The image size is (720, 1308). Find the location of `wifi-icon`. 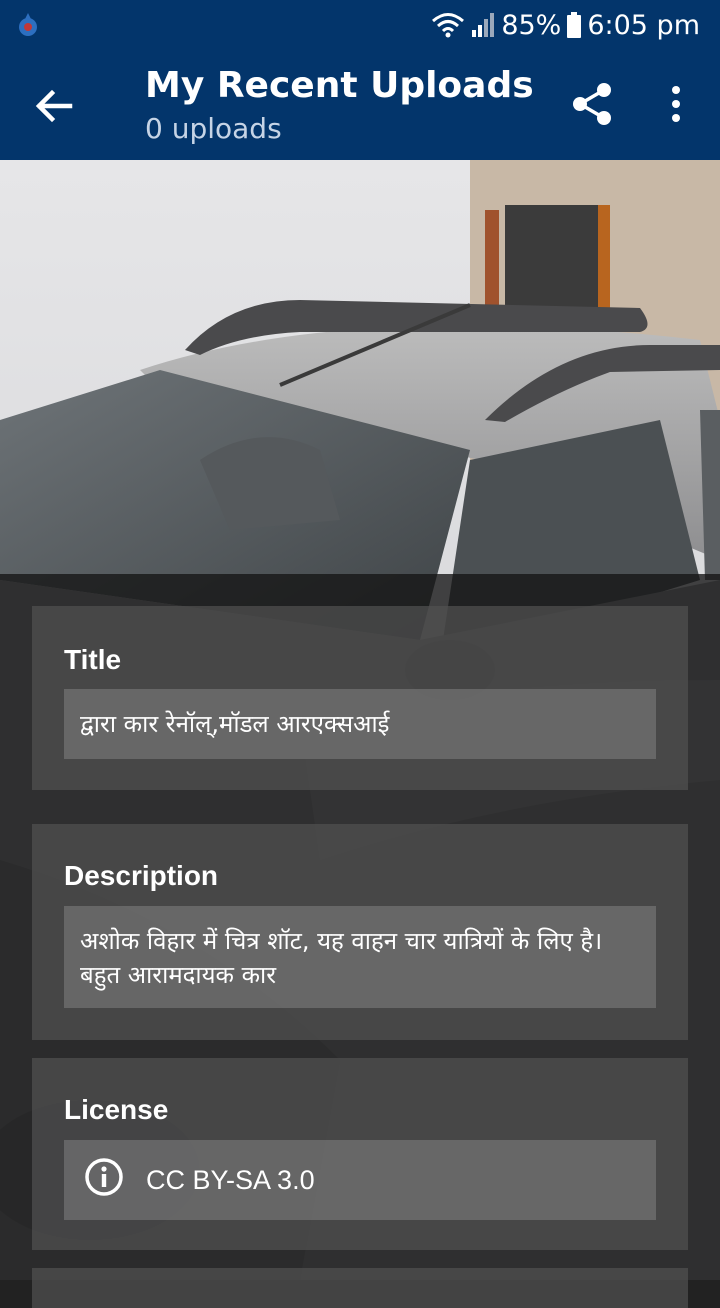

wifi-icon is located at coordinates (448, 25).